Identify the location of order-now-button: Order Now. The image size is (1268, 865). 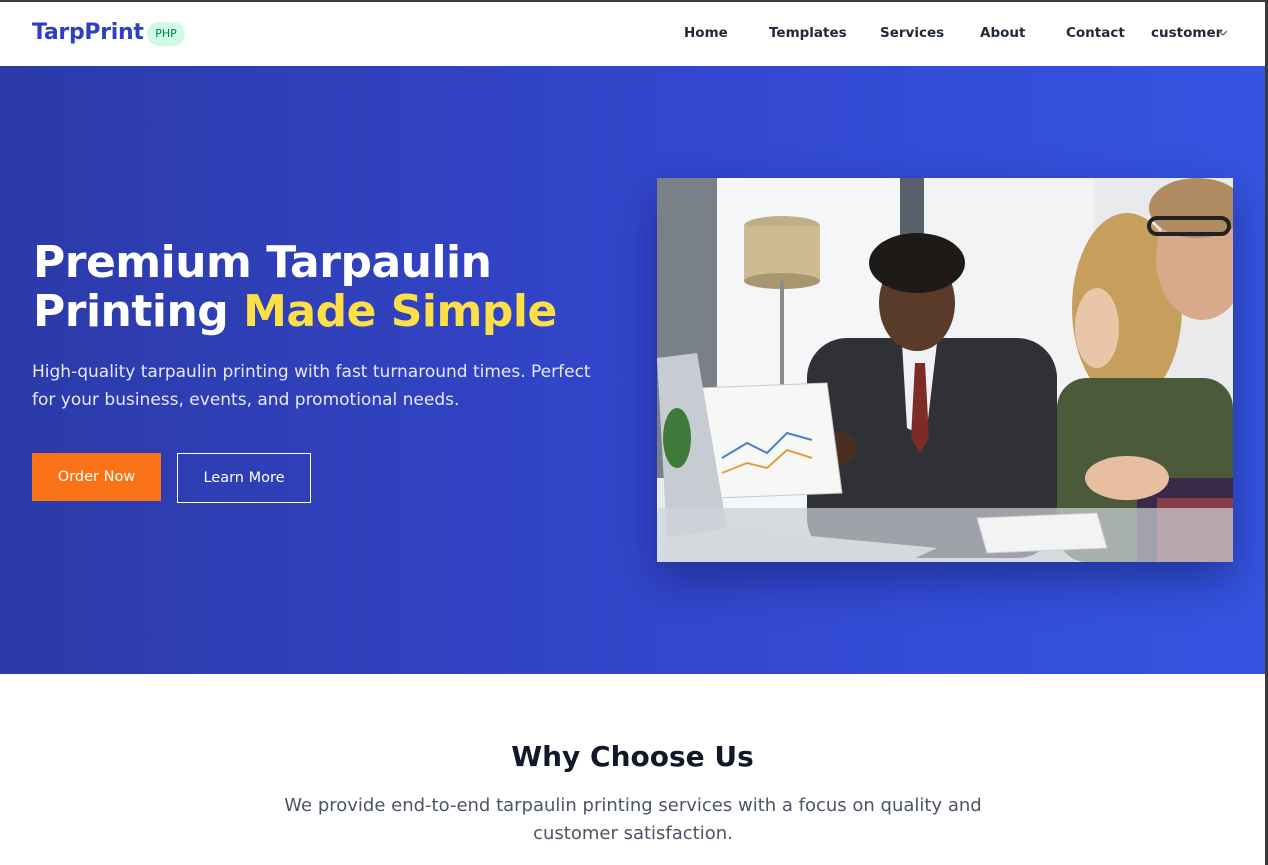
(96, 477).